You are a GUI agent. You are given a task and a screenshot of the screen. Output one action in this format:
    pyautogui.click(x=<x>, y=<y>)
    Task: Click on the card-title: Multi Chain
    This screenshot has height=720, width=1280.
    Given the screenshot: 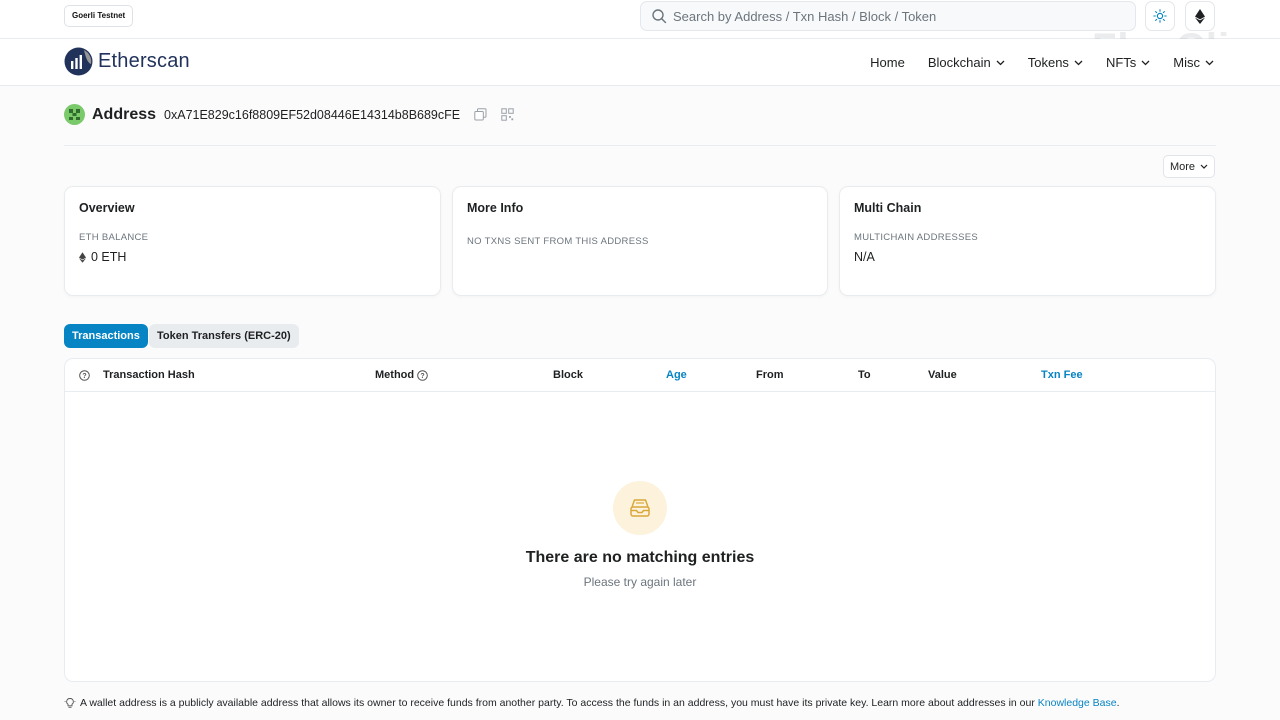 What is the action you would take?
    pyautogui.click(x=888, y=208)
    